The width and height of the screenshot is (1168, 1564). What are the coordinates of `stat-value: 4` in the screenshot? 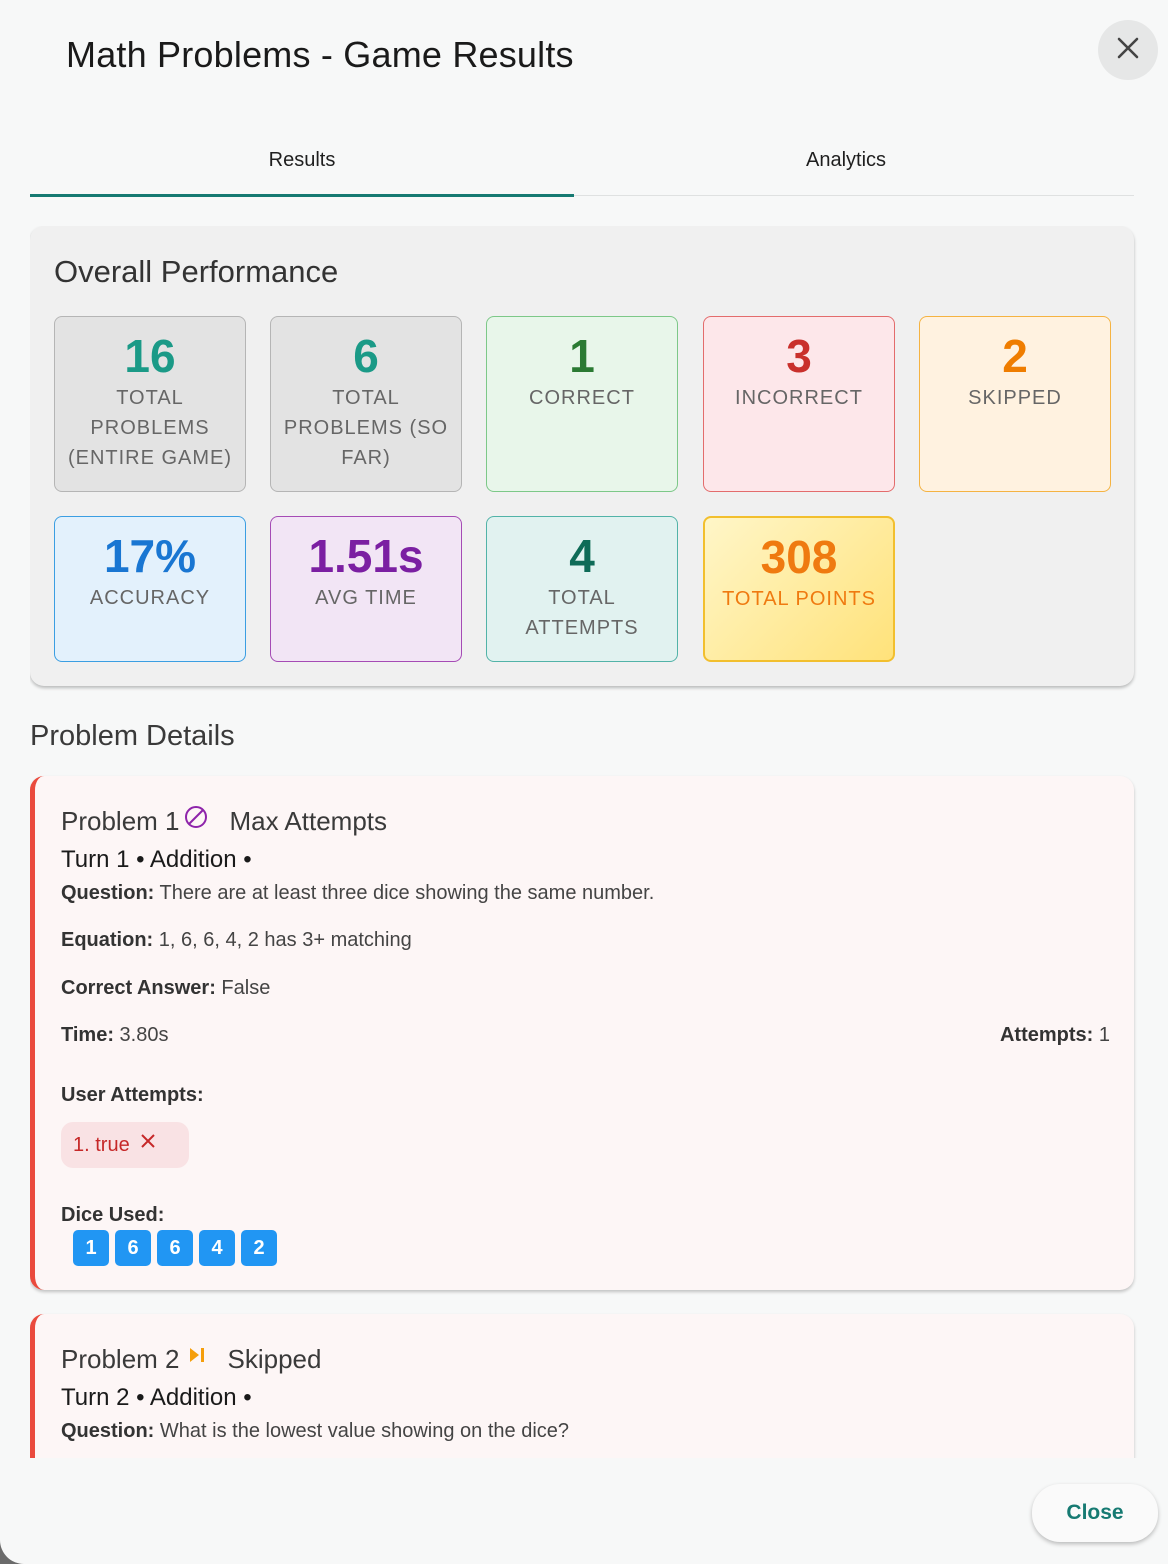 It's located at (582, 556).